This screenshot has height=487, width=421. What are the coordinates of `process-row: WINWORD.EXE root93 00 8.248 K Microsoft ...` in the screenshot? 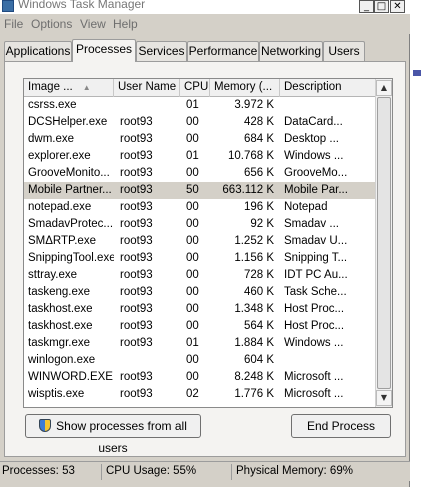 It's located at (200, 377).